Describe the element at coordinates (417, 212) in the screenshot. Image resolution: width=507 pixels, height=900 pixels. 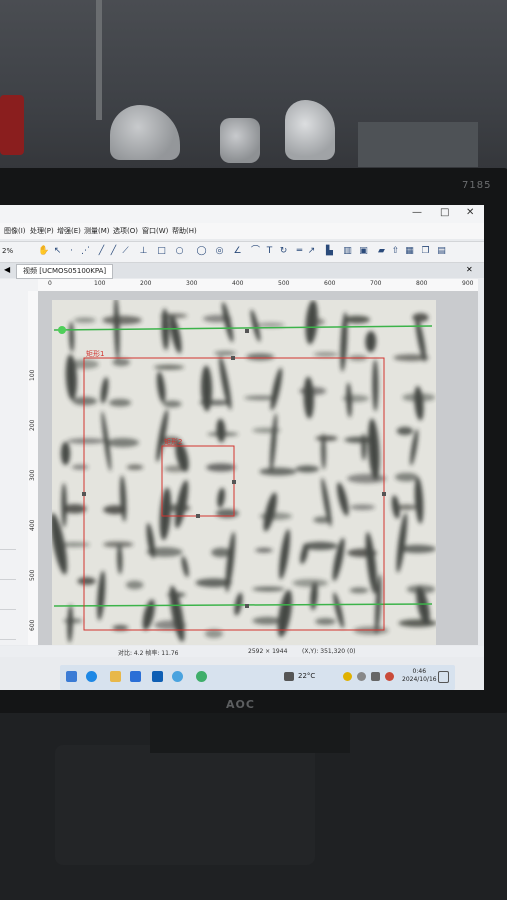
I see `minimize-button: —` at that location.